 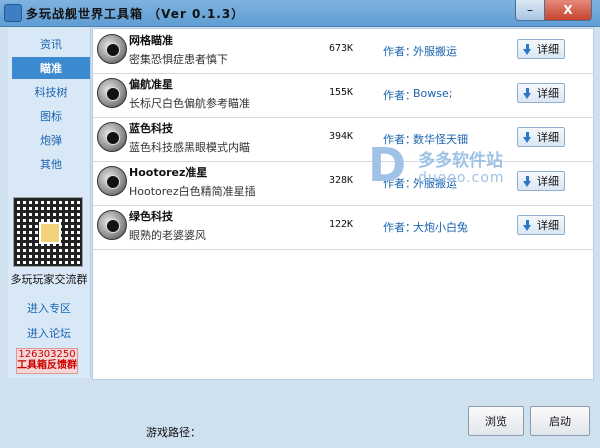 I want to click on mod-name: 网格瞄准, so click(x=151, y=40).